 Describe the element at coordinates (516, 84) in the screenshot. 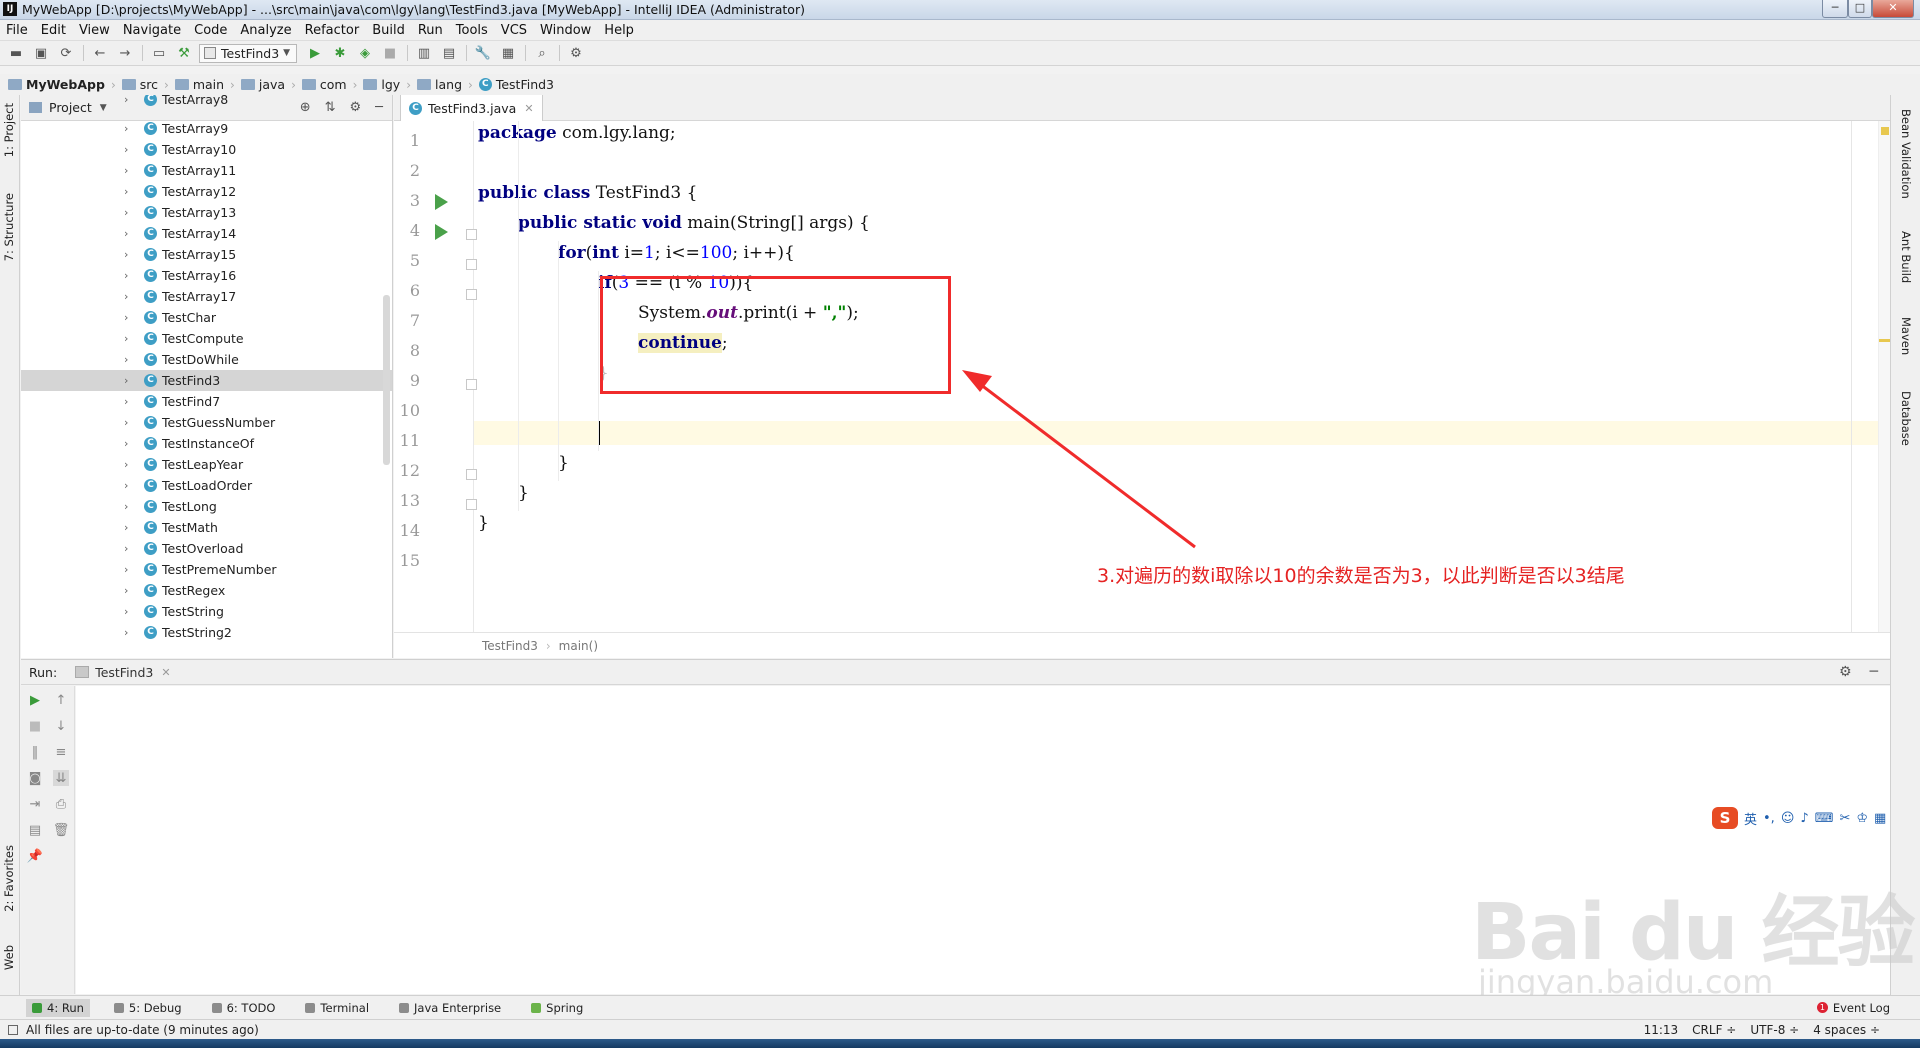

I see `crumb-class: C TestFind3` at that location.